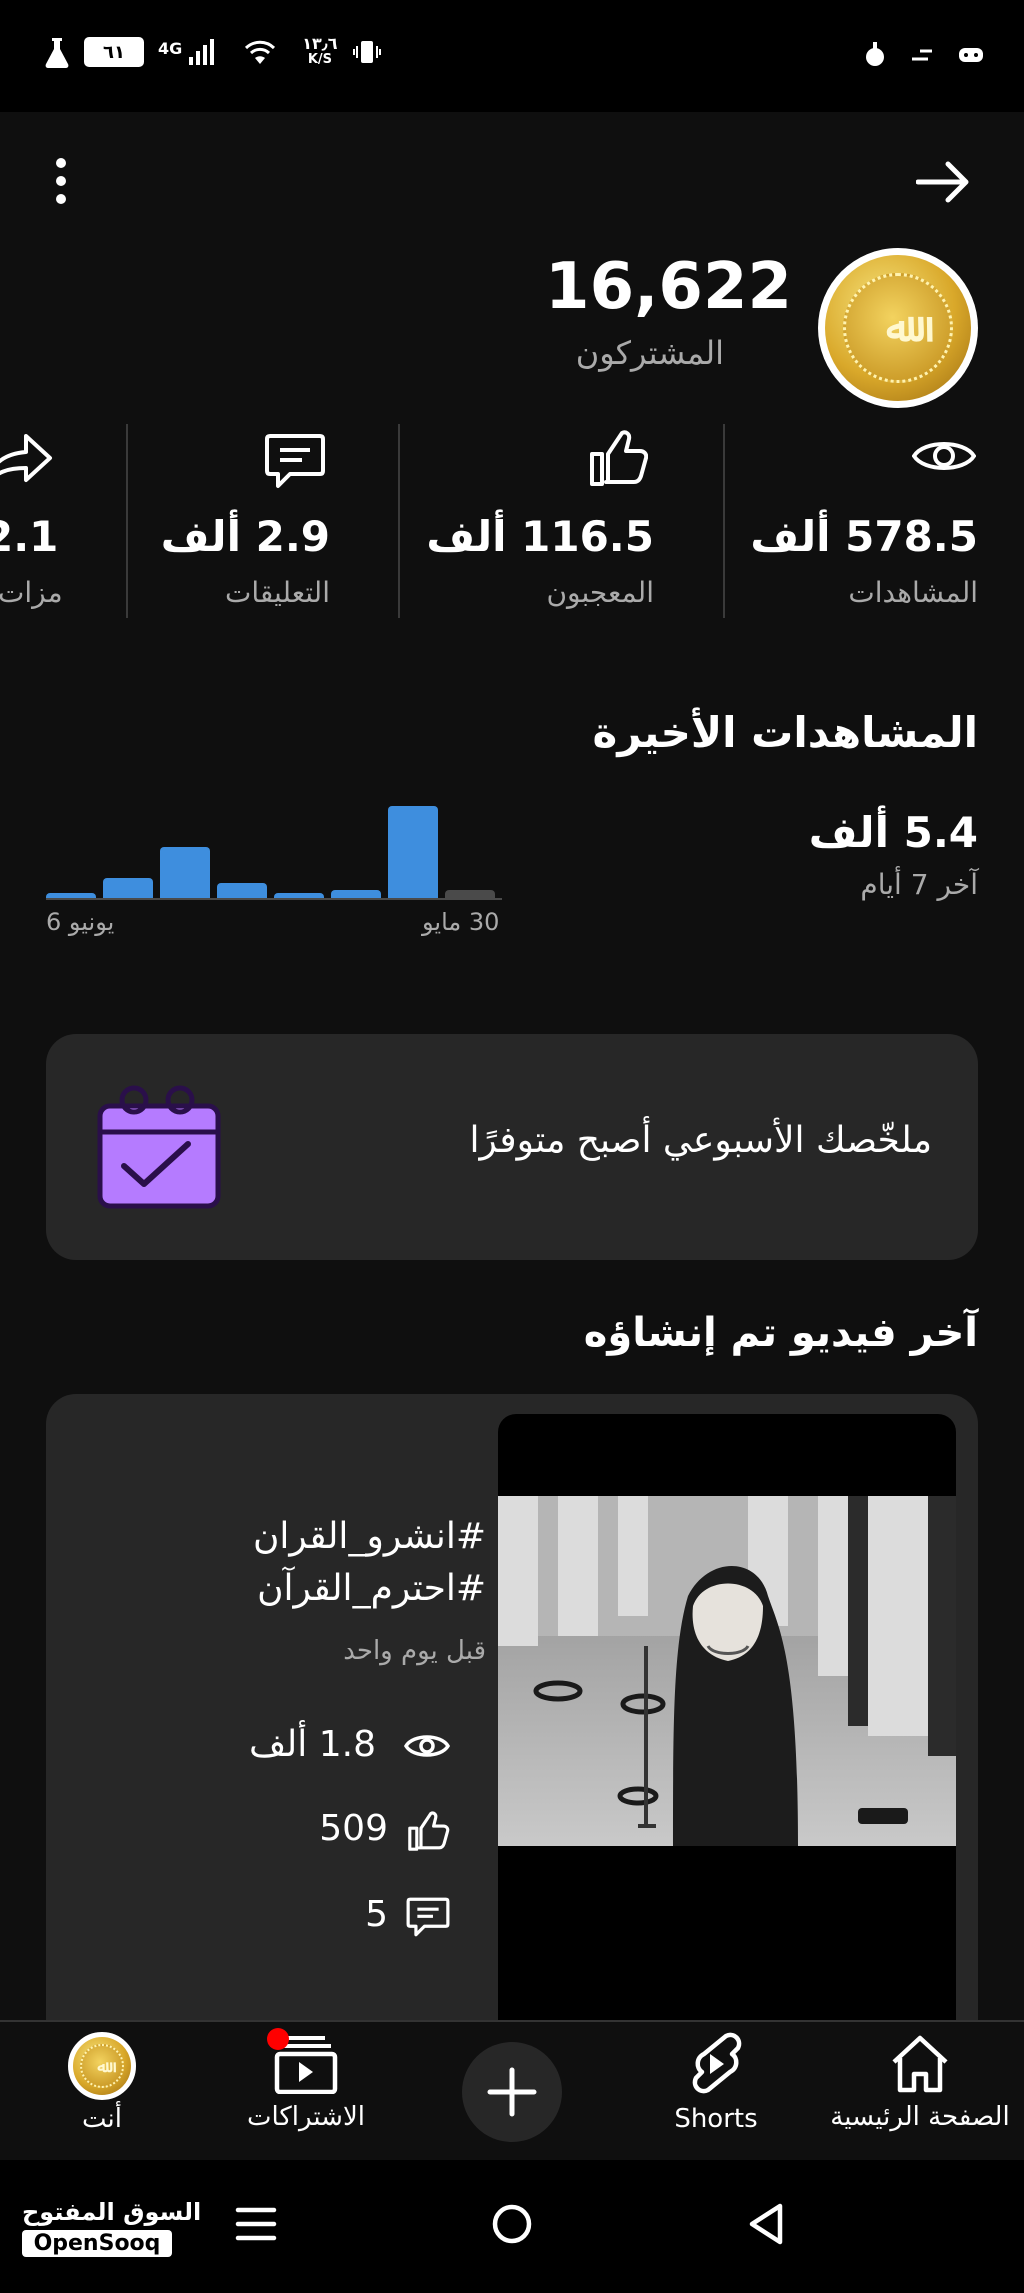 The width and height of the screenshot is (1024, 2293). I want to click on comments-unit: ألف, so click(200, 536).